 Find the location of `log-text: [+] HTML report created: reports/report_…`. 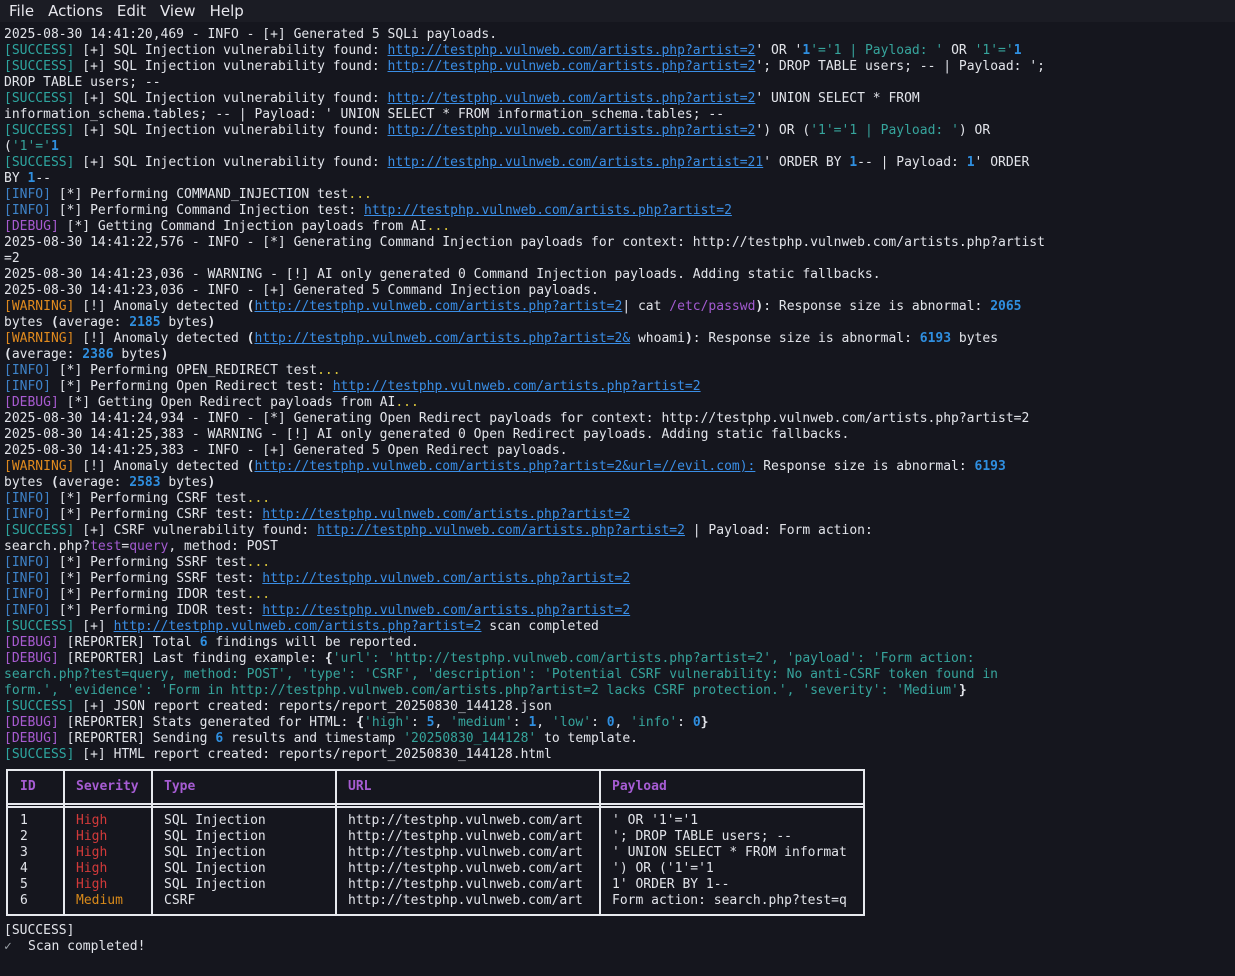

log-text: [+] HTML report created: reports/report_… is located at coordinates (313, 754).